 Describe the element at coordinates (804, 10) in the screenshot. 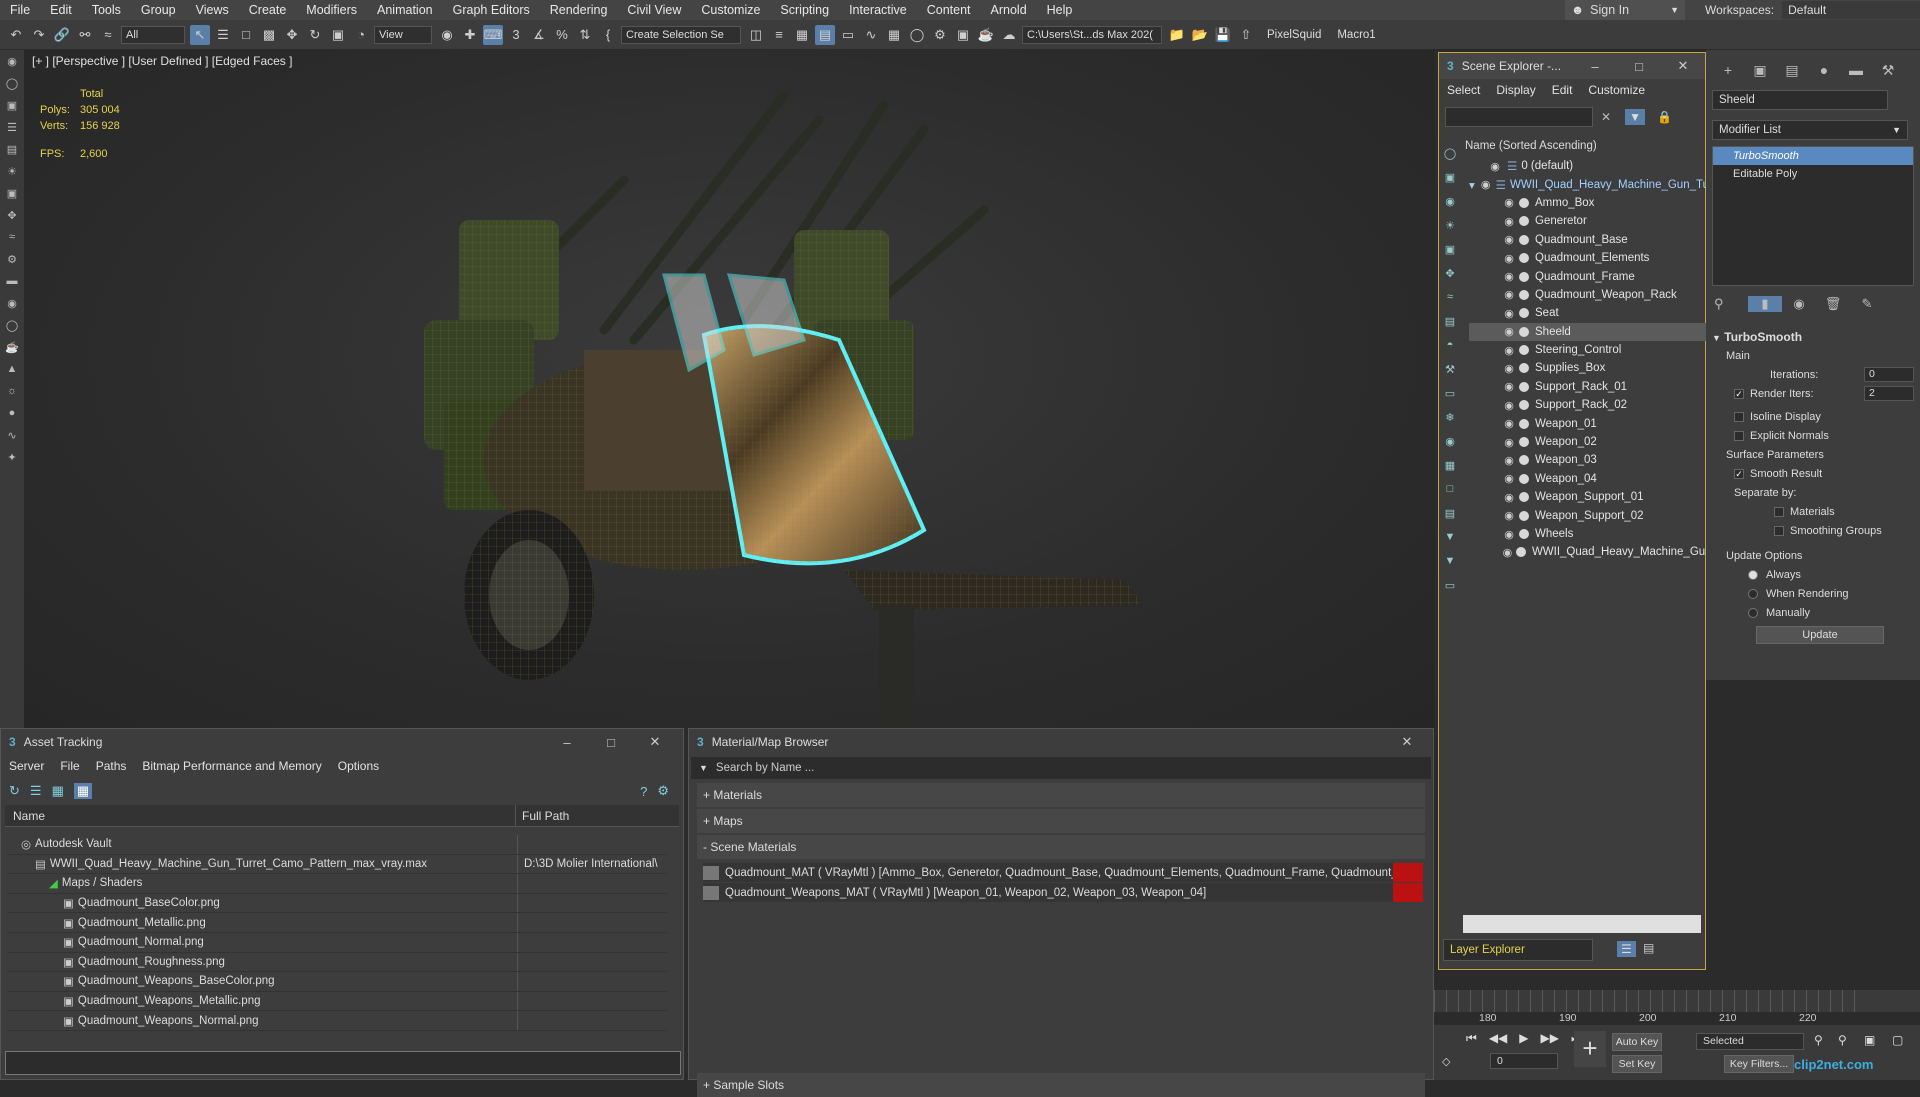

I see `menu-item-scripting: Scripting` at that location.